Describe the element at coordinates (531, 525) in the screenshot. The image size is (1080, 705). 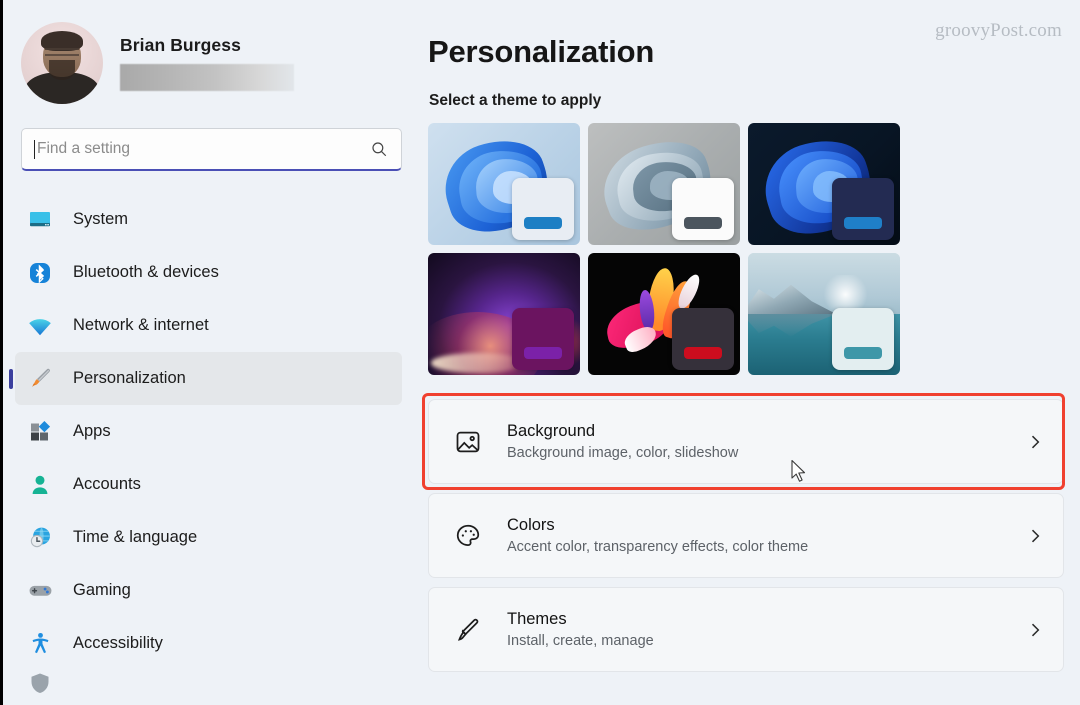
I see `card-title: Colors` at that location.